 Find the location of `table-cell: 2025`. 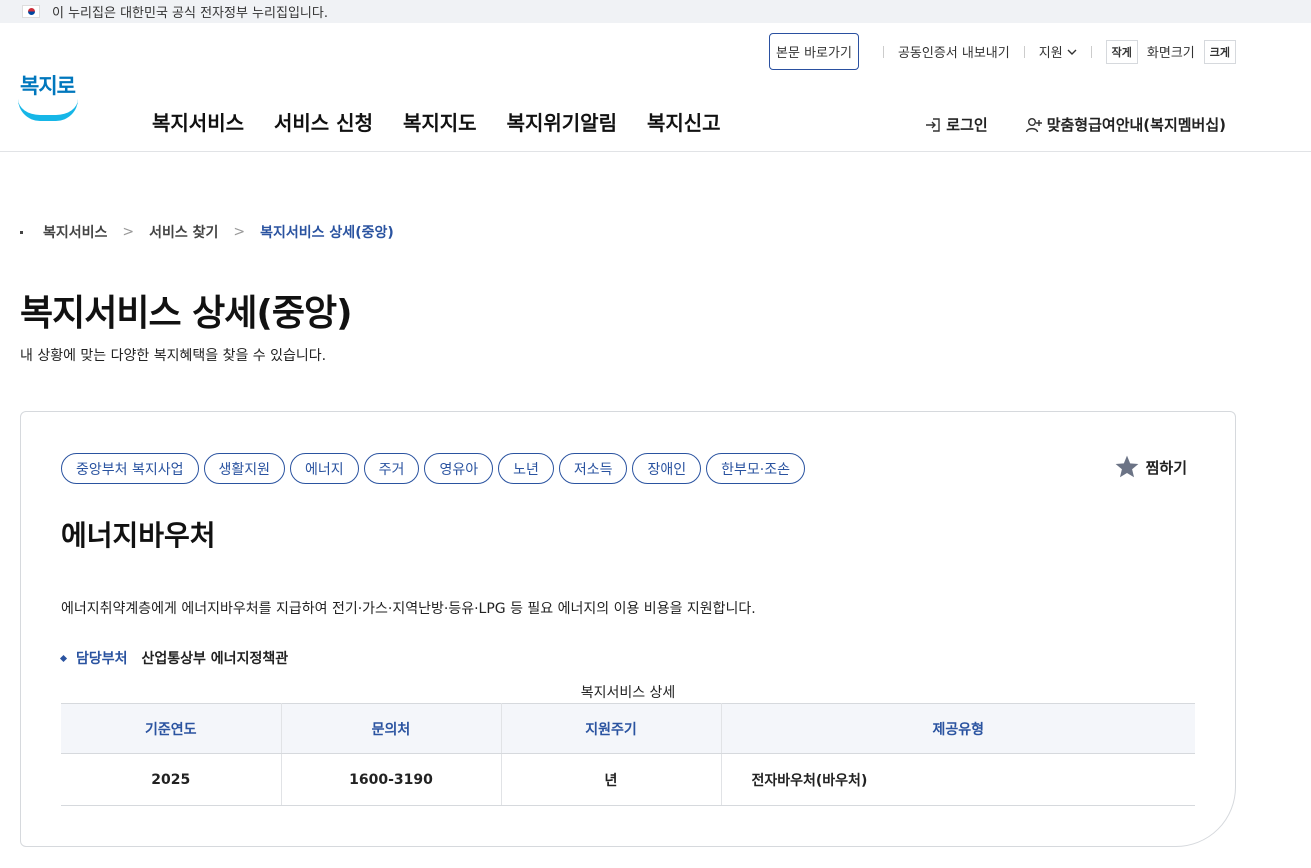

table-cell: 2025 is located at coordinates (171, 779).